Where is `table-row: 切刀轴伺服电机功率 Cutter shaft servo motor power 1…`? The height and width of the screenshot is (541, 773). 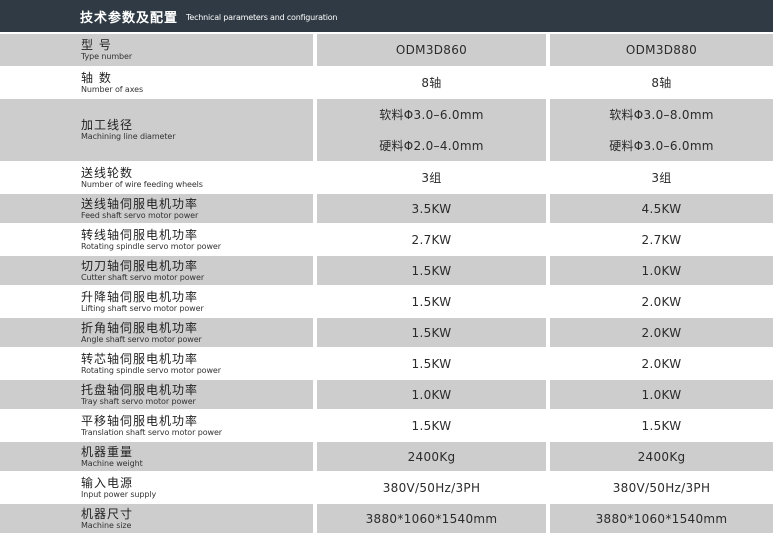 table-row: 切刀轴伺服电机功率 Cutter shaft servo motor power 1… is located at coordinates (386, 270).